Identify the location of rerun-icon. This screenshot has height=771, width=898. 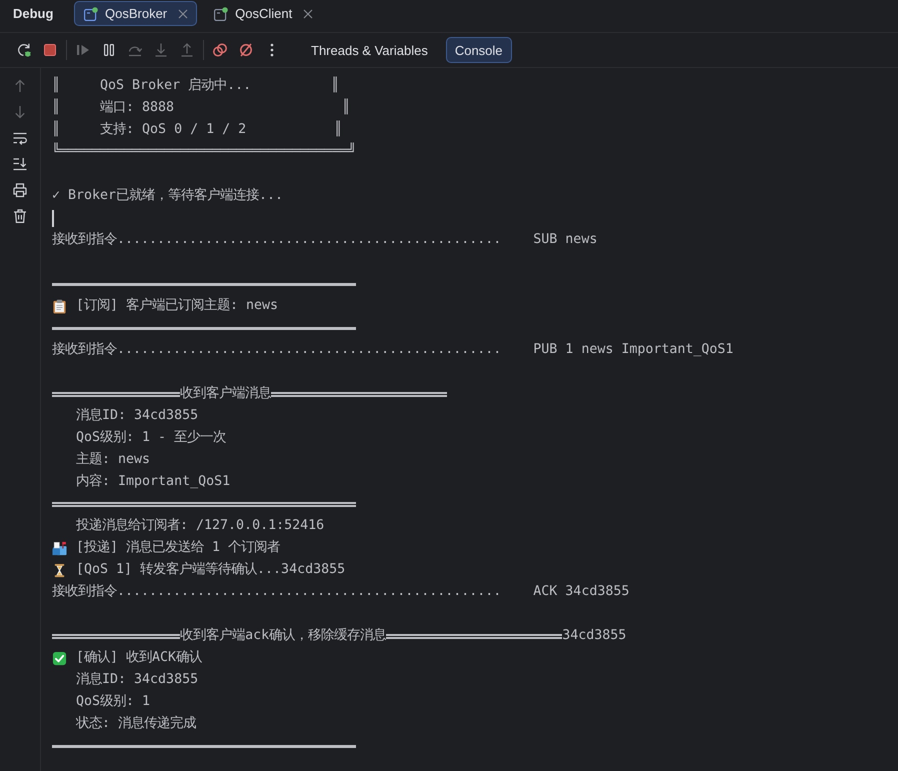
(24, 50).